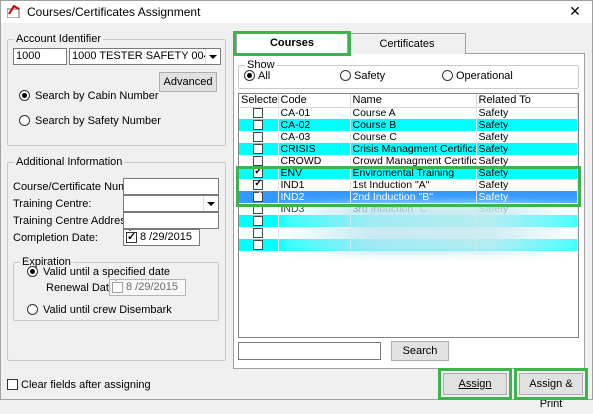 This screenshot has width=593, height=414. What do you see at coordinates (264, 76) in the screenshot?
I see `show-all-label: All` at bounding box center [264, 76].